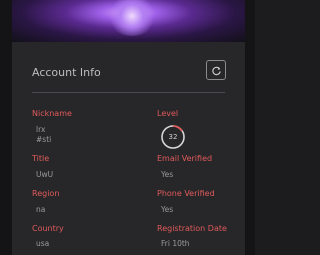 The width and height of the screenshot is (320, 255). Describe the element at coordinates (128, 92) in the screenshot. I see `card-divider` at that location.